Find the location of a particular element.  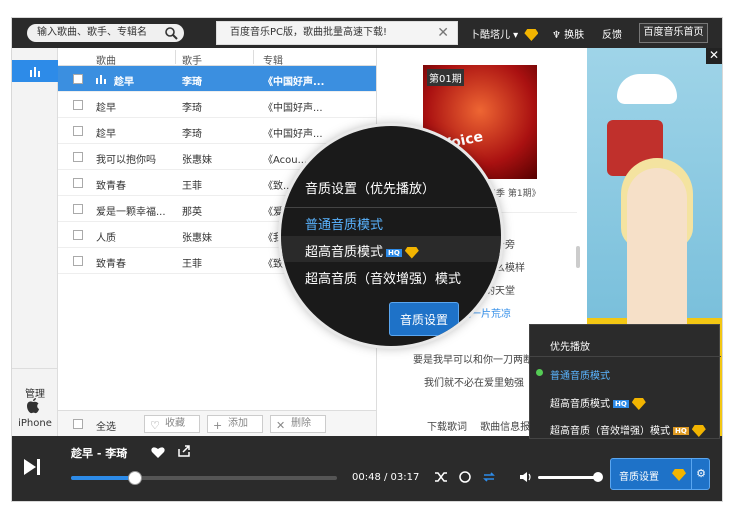

select-all-checkbox is located at coordinates (78, 424).